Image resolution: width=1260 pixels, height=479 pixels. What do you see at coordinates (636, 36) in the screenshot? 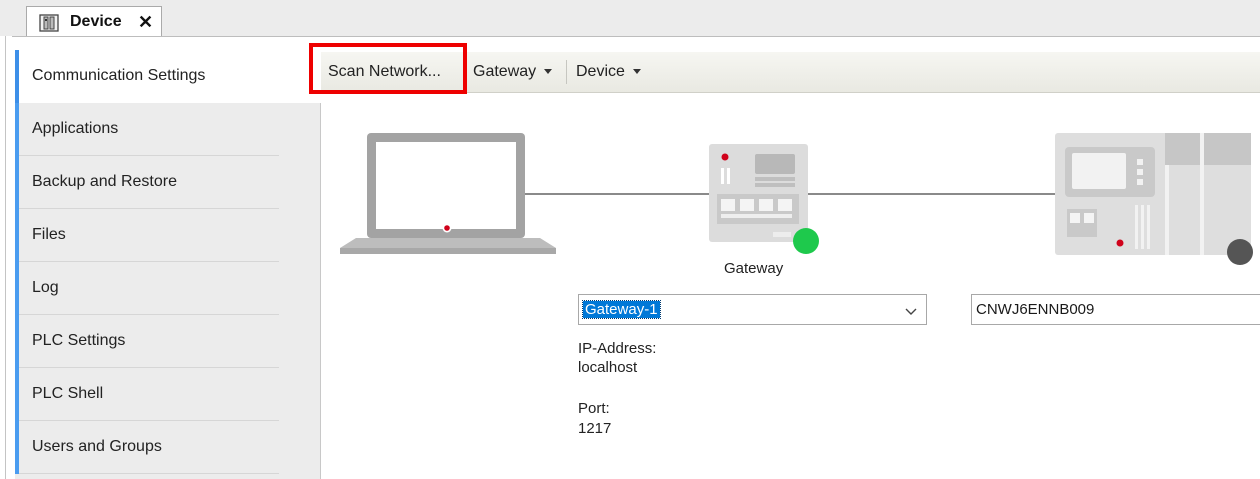
I see `tab-baseline` at bounding box center [636, 36].